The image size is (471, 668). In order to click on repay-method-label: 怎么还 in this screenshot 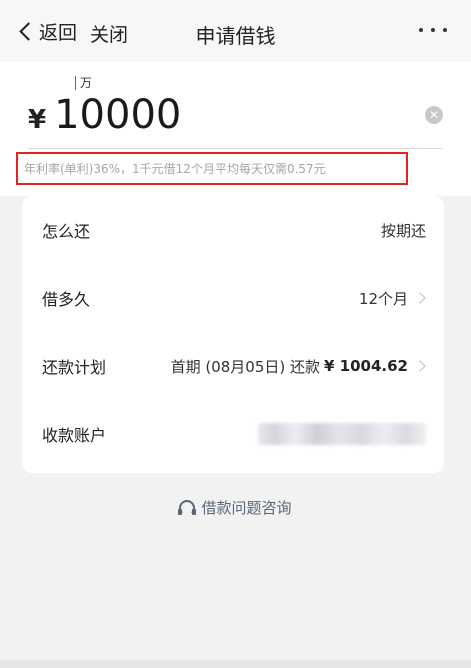, I will do `click(66, 231)`.